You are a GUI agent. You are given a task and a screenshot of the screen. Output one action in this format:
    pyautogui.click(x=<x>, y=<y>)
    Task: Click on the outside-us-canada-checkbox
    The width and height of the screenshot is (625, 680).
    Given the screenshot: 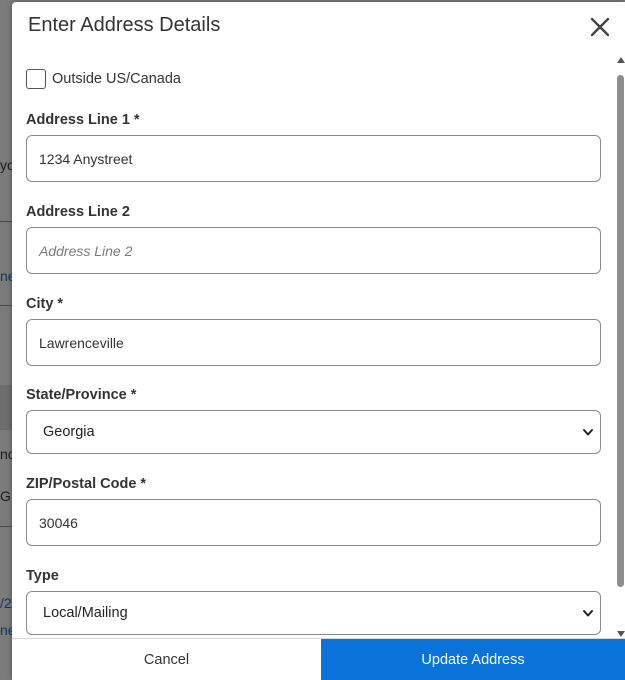 What is the action you would take?
    pyautogui.click(x=36, y=79)
    